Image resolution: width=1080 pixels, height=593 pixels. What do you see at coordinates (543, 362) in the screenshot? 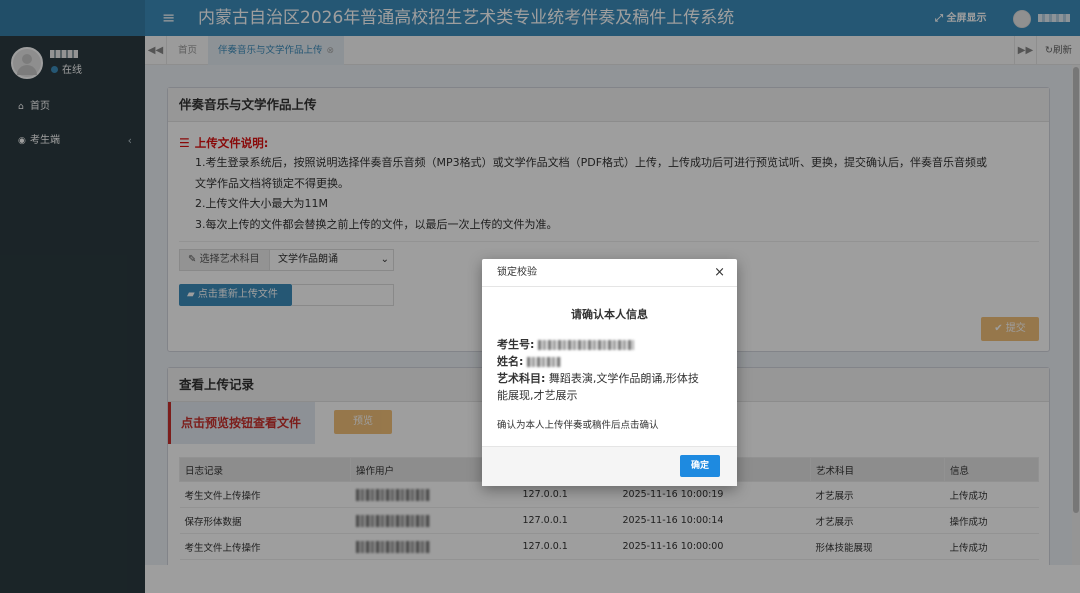
I see `name-redacted` at bounding box center [543, 362].